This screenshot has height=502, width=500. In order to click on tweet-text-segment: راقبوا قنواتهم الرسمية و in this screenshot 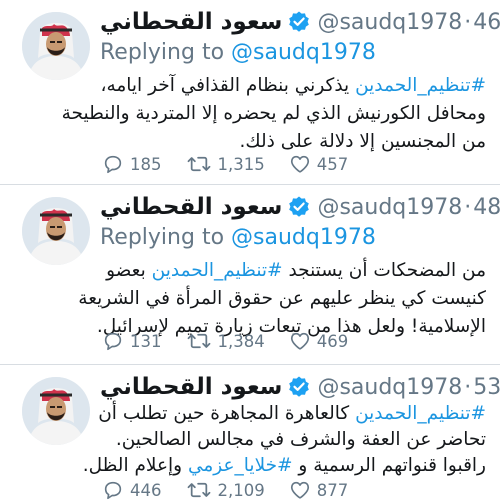, I will do `click(389, 465)`.